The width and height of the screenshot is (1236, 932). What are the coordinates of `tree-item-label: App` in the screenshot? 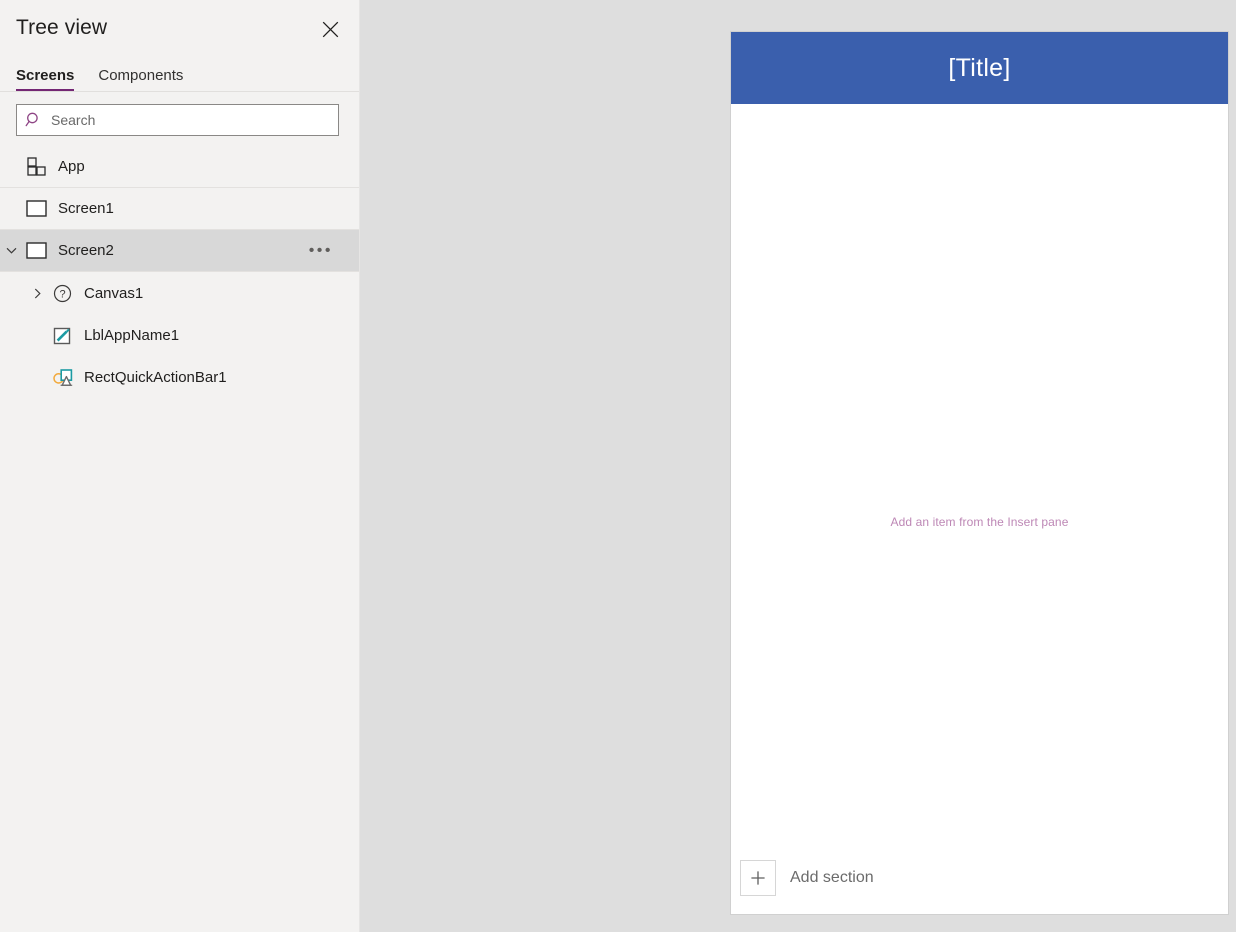 It's located at (71, 166).